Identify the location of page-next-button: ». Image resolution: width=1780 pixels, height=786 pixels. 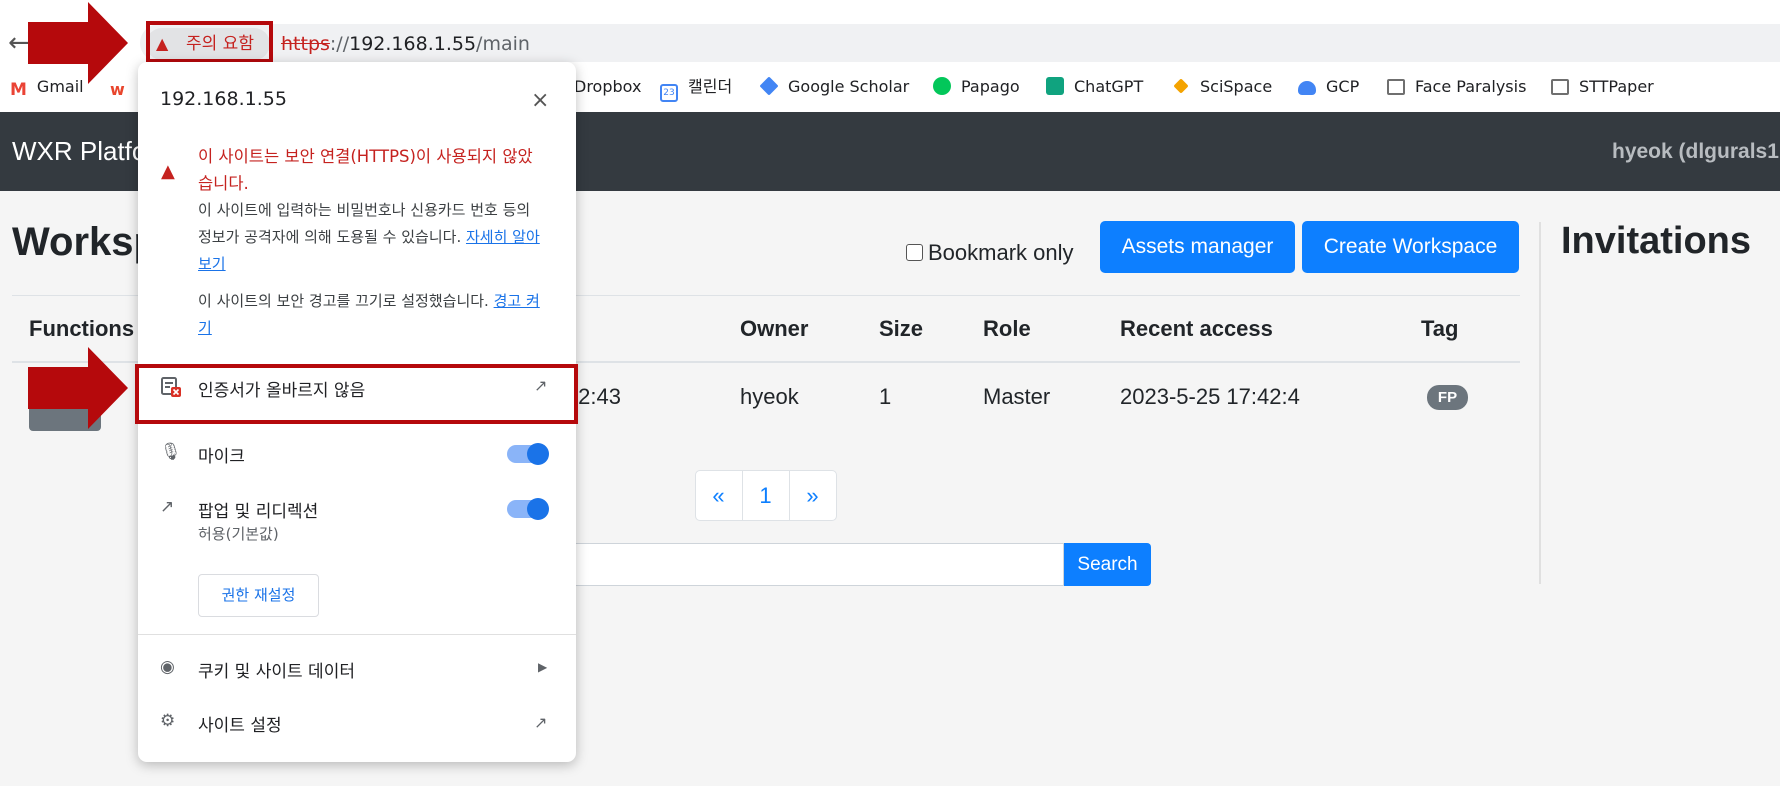
(812, 495).